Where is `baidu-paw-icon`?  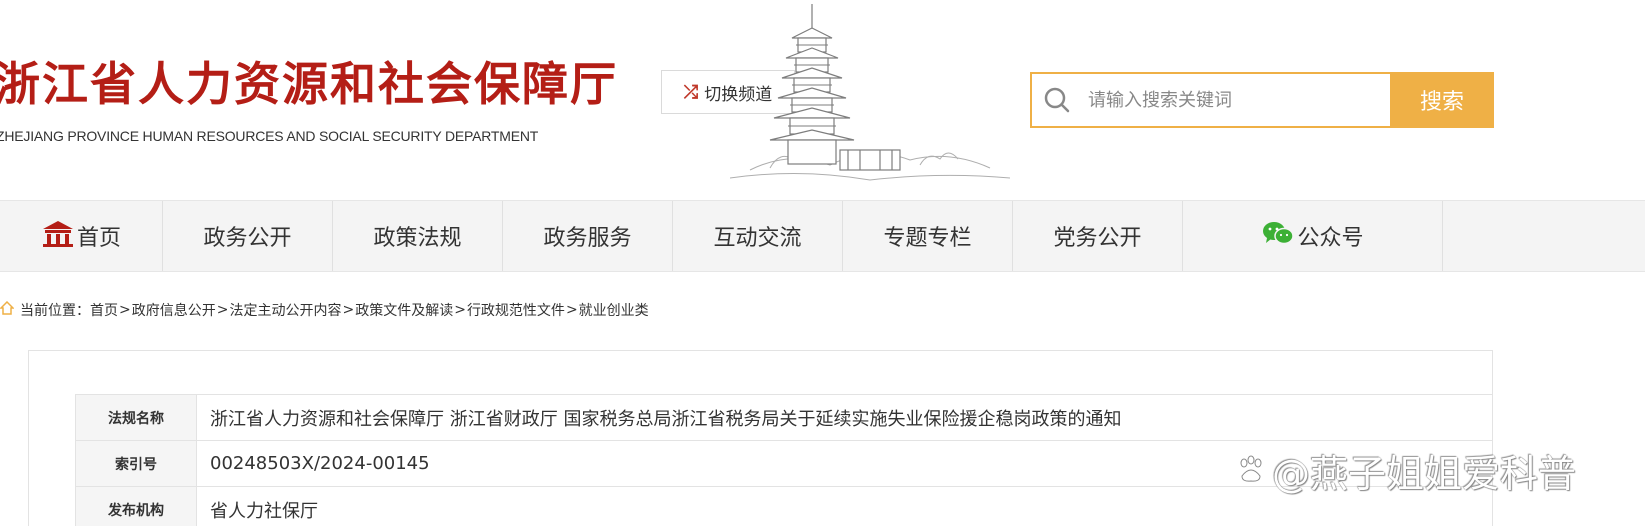 baidu-paw-icon is located at coordinates (1251, 471).